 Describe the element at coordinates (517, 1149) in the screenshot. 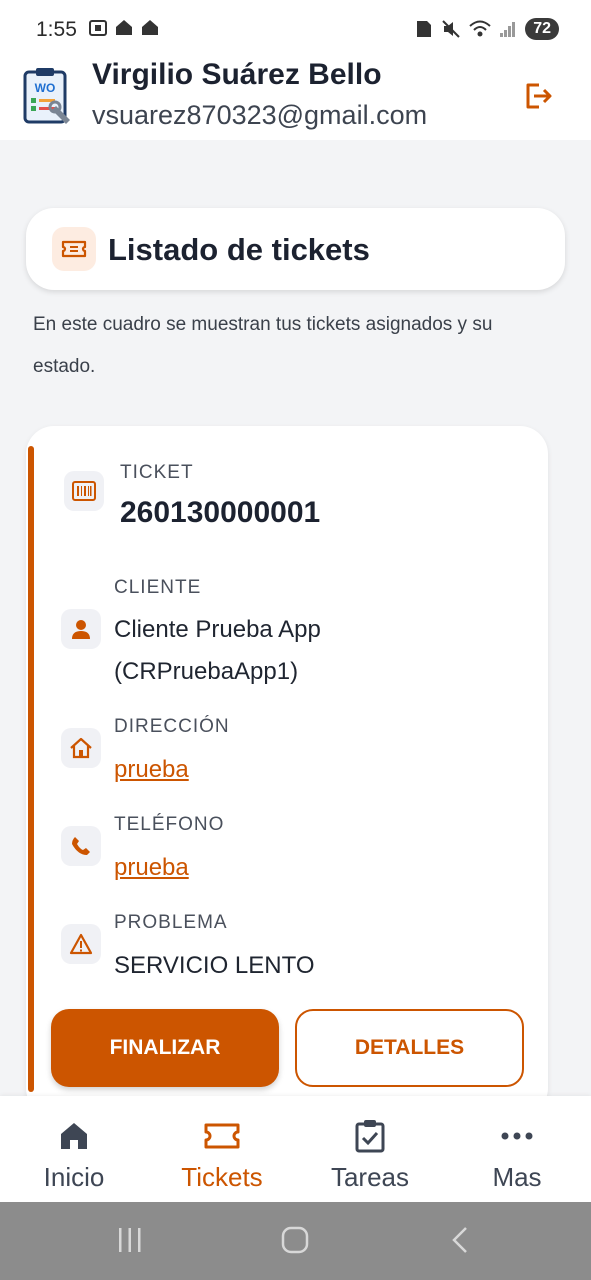

I see `nav-item-mas: Mas` at that location.